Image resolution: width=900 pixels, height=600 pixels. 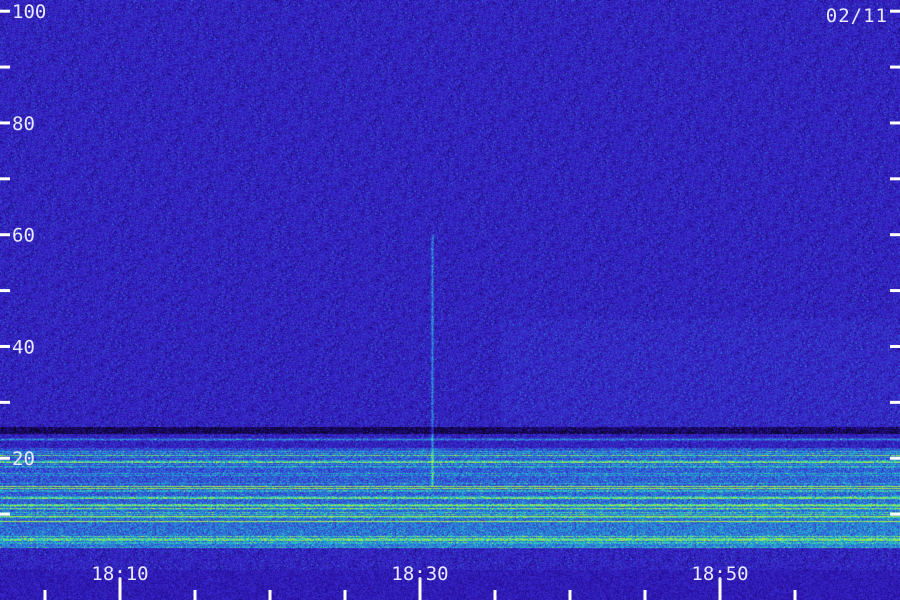 What do you see at coordinates (419, 574) in the screenshot?
I see `x-tick-label-30: 18:30` at bounding box center [419, 574].